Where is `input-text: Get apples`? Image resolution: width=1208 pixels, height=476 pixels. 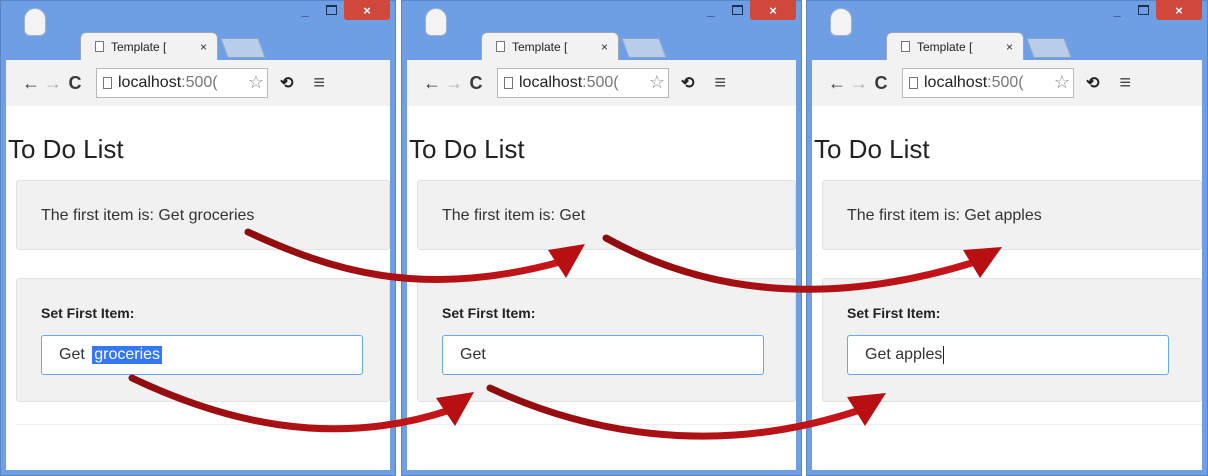
input-text: Get apples is located at coordinates (904, 354).